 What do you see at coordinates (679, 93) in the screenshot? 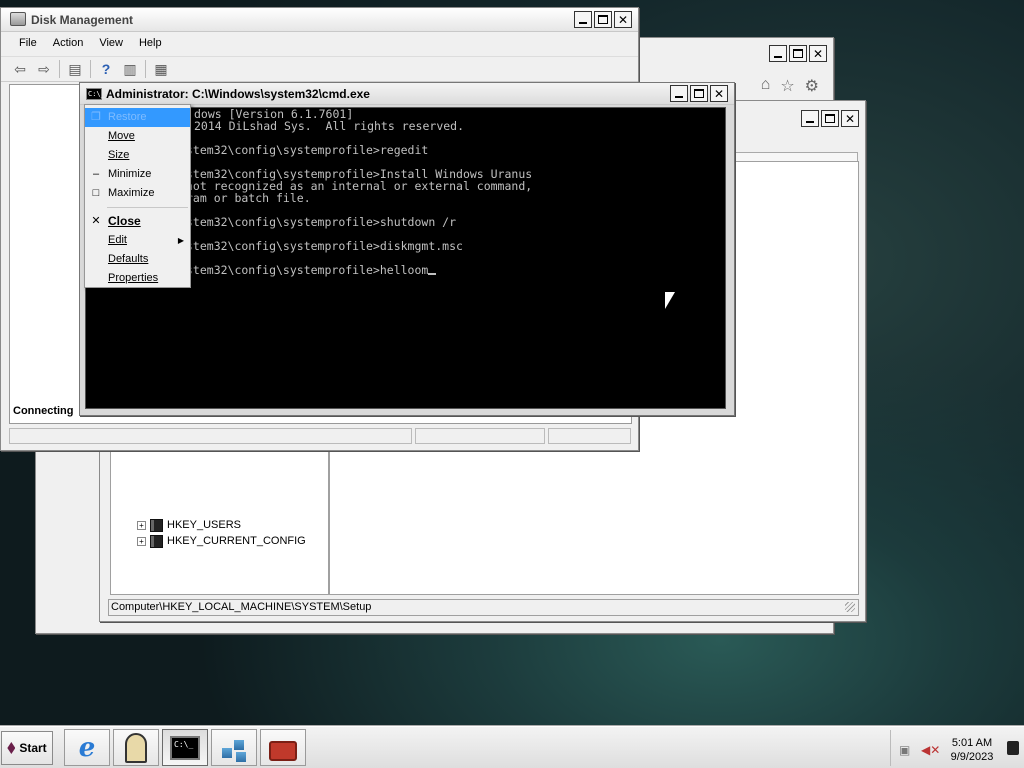
I see `cmd-minimize-button` at bounding box center [679, 93].